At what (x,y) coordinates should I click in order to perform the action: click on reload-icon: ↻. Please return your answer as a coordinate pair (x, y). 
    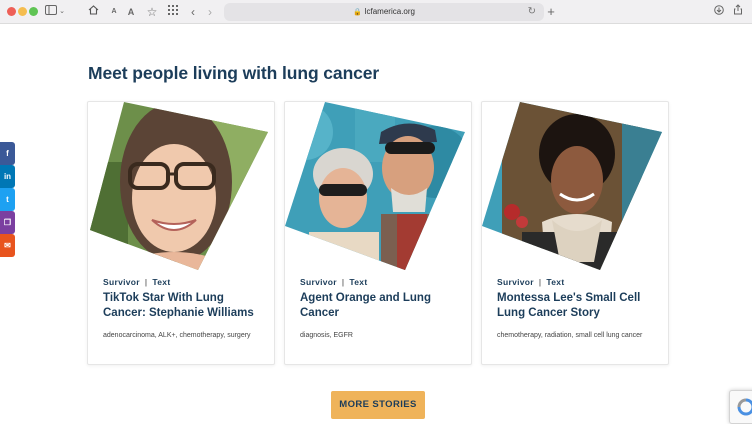
    Looking at the image, I should click on (532, 12).